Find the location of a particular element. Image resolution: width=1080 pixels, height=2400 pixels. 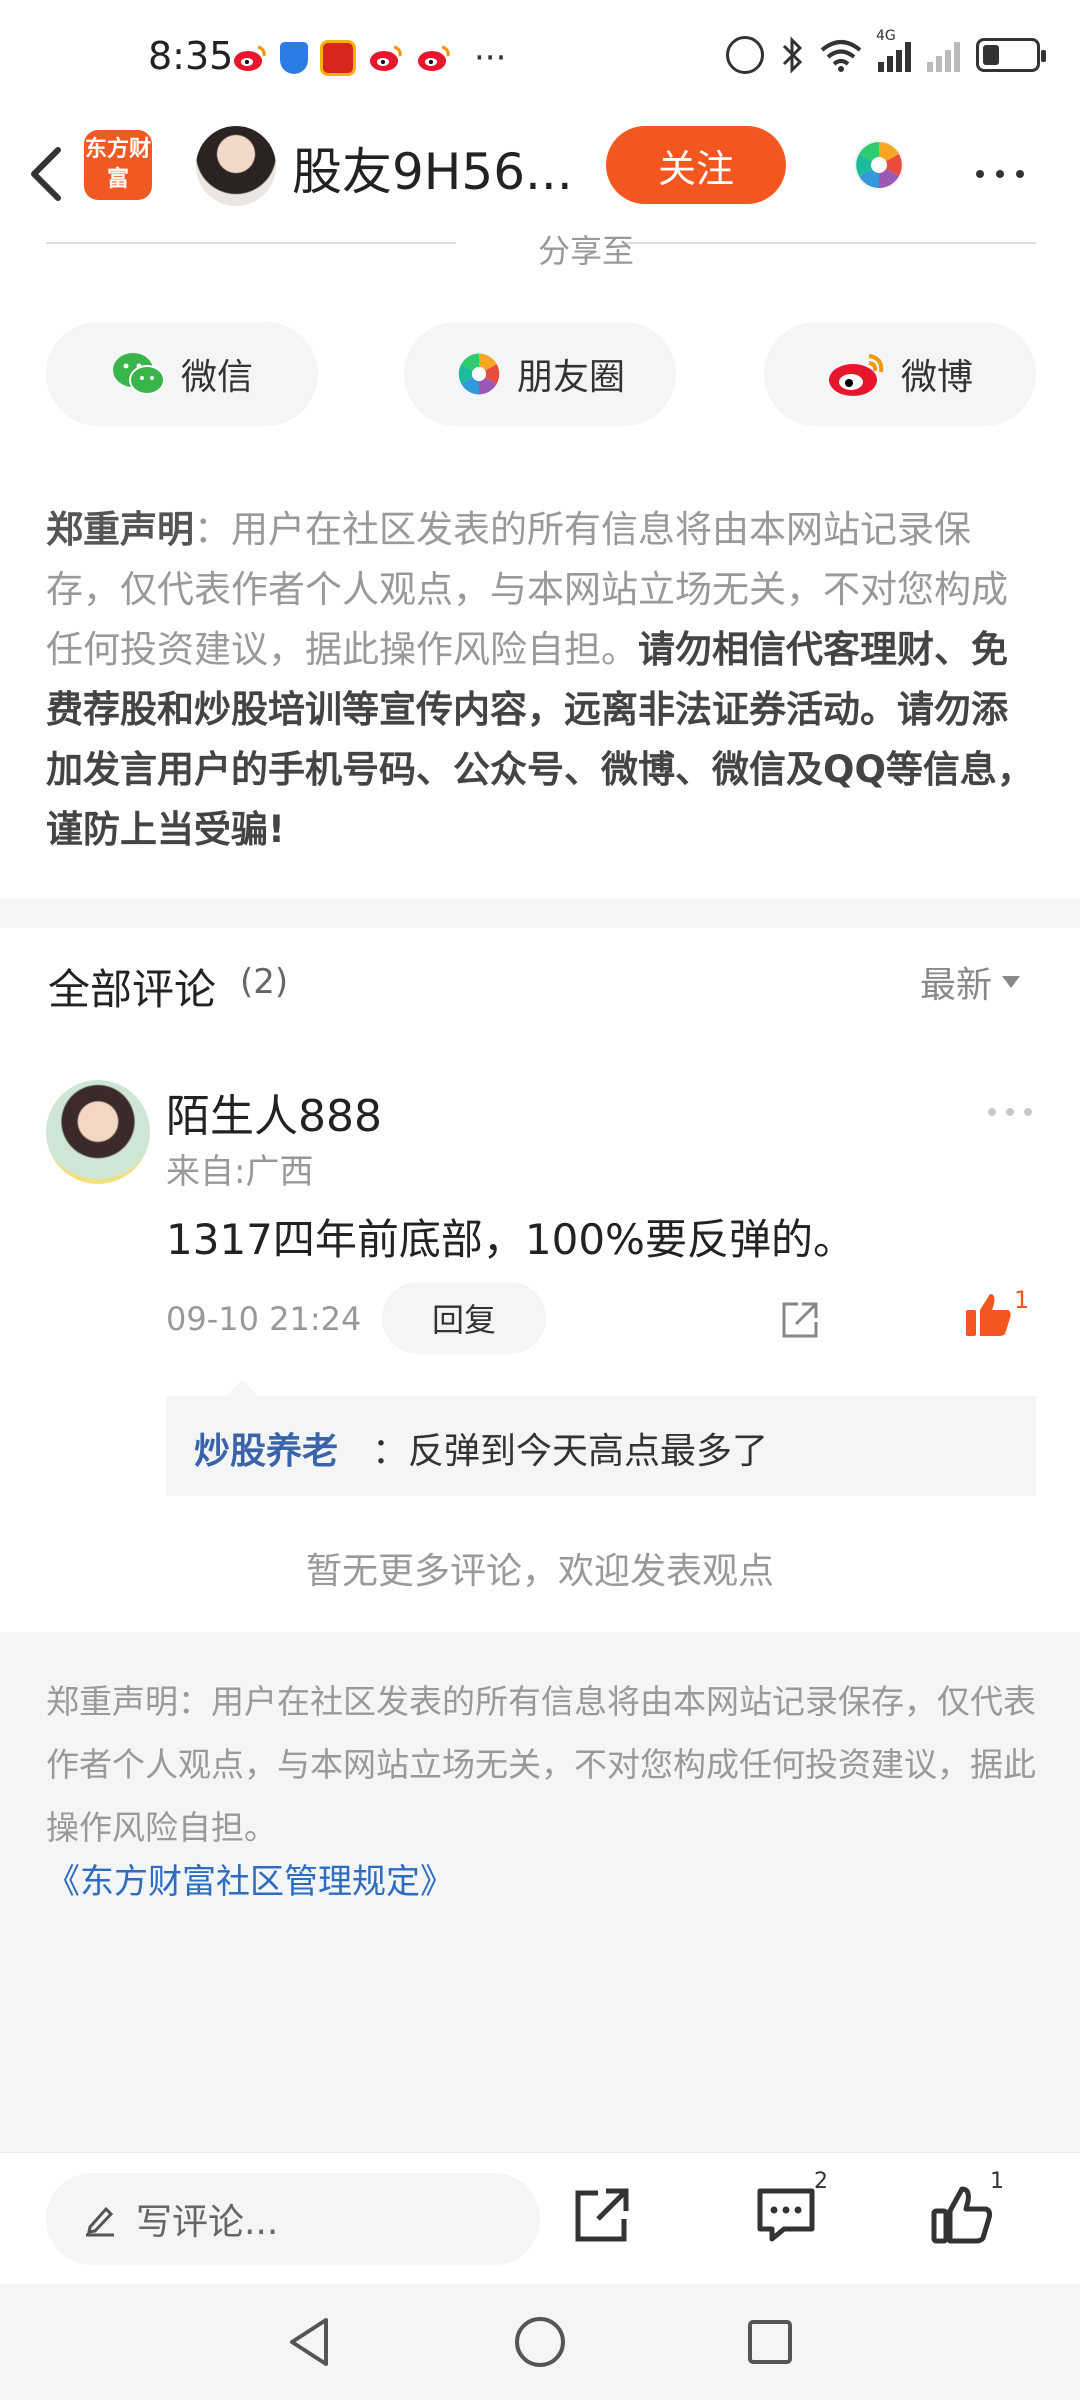

share-weibo-button: 微博 is located at coordinates (900, 374).